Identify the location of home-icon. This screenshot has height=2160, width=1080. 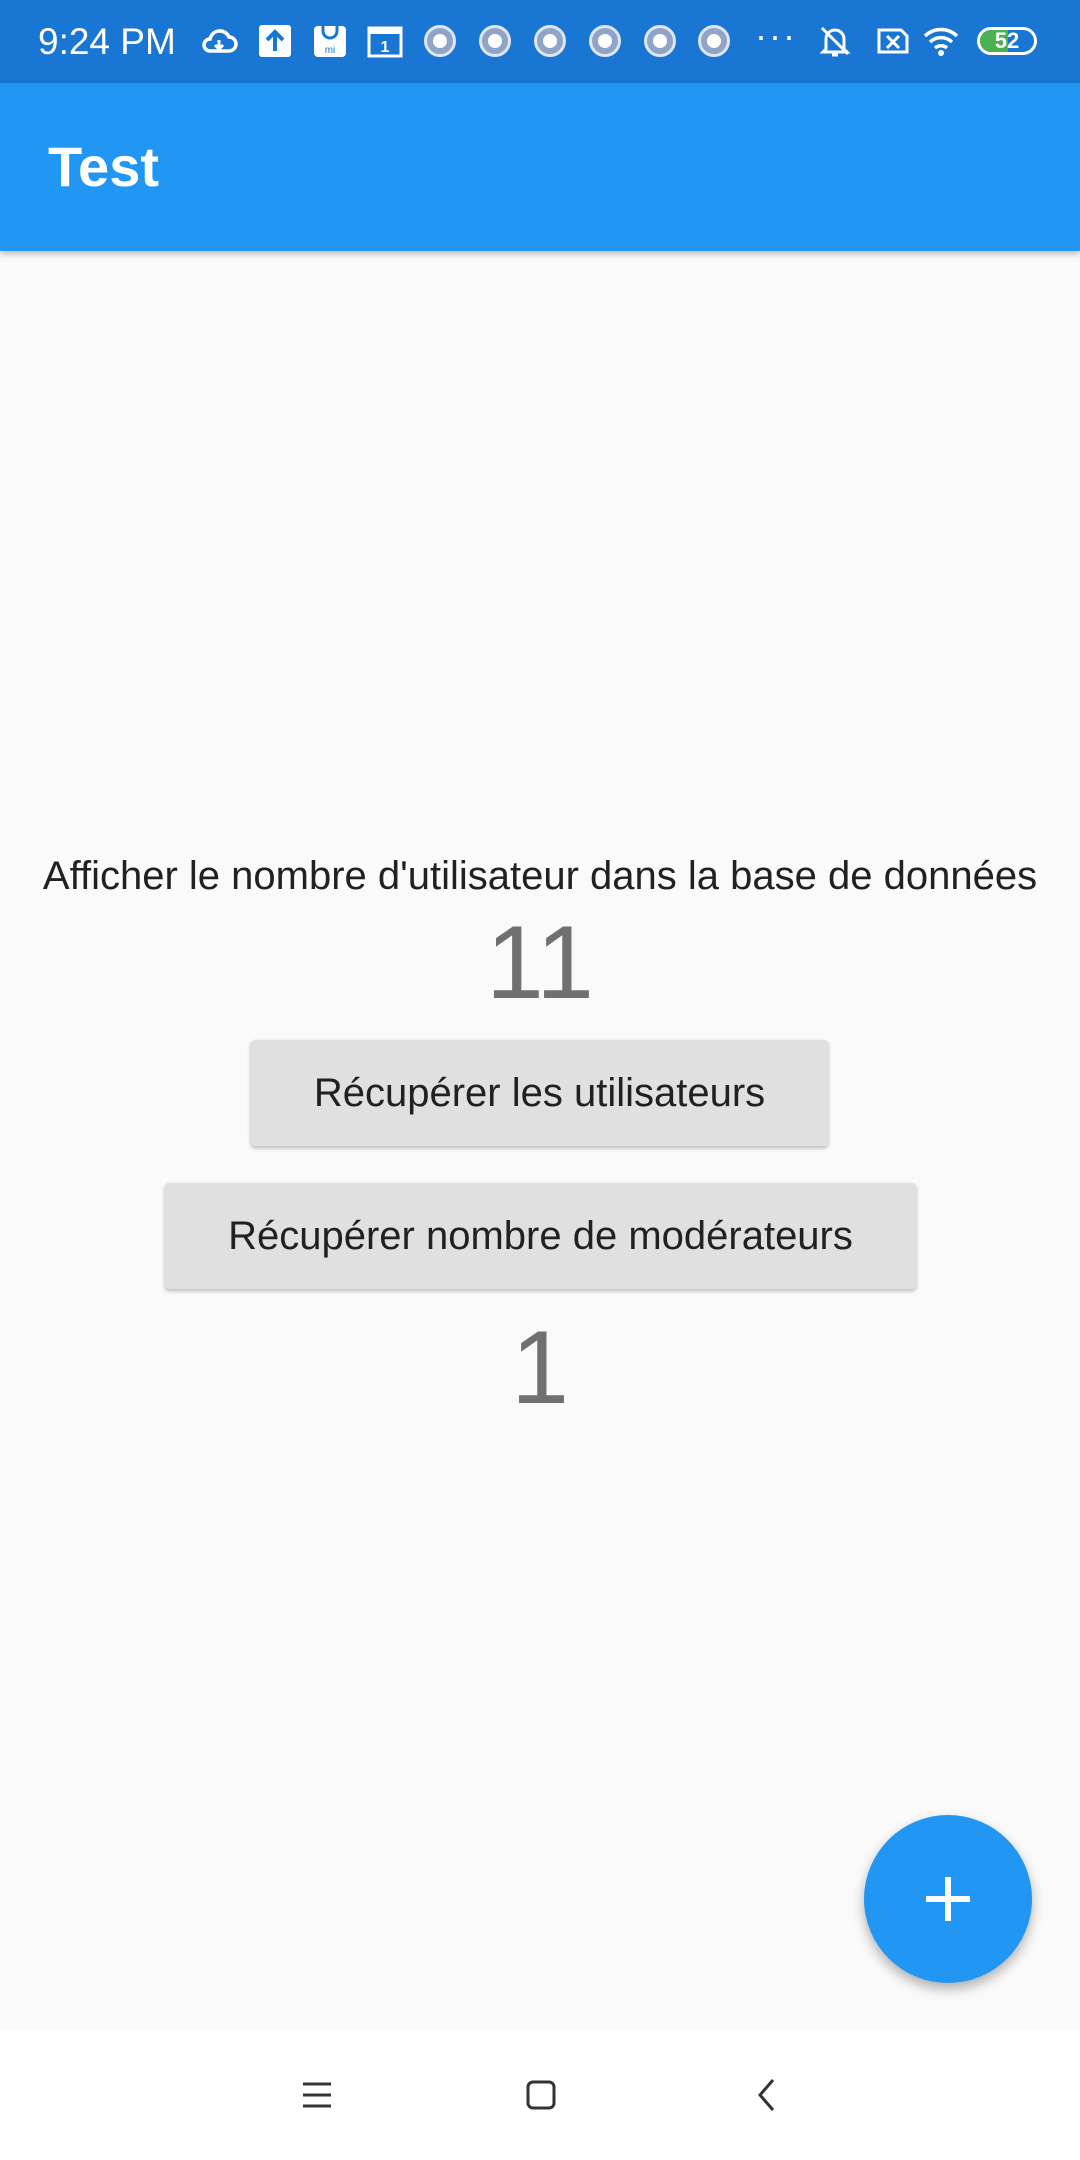
(541, 2095).